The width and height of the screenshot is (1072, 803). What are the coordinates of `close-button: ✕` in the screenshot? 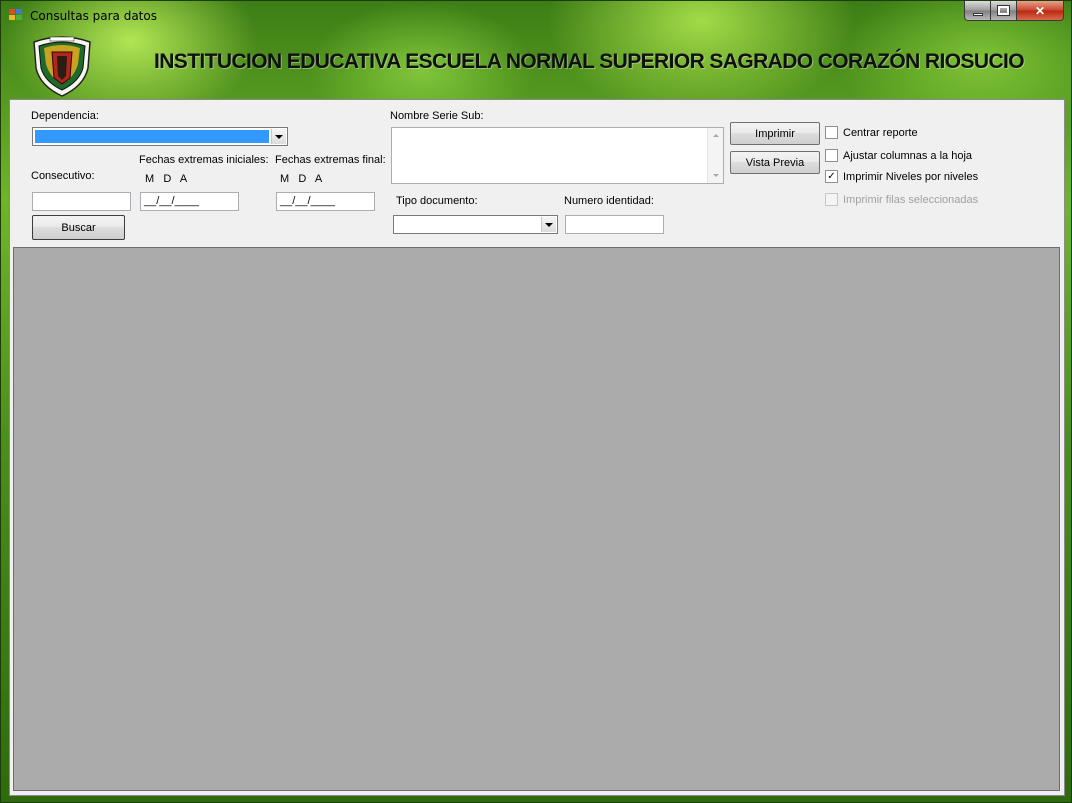 It's located at (1040, 11).